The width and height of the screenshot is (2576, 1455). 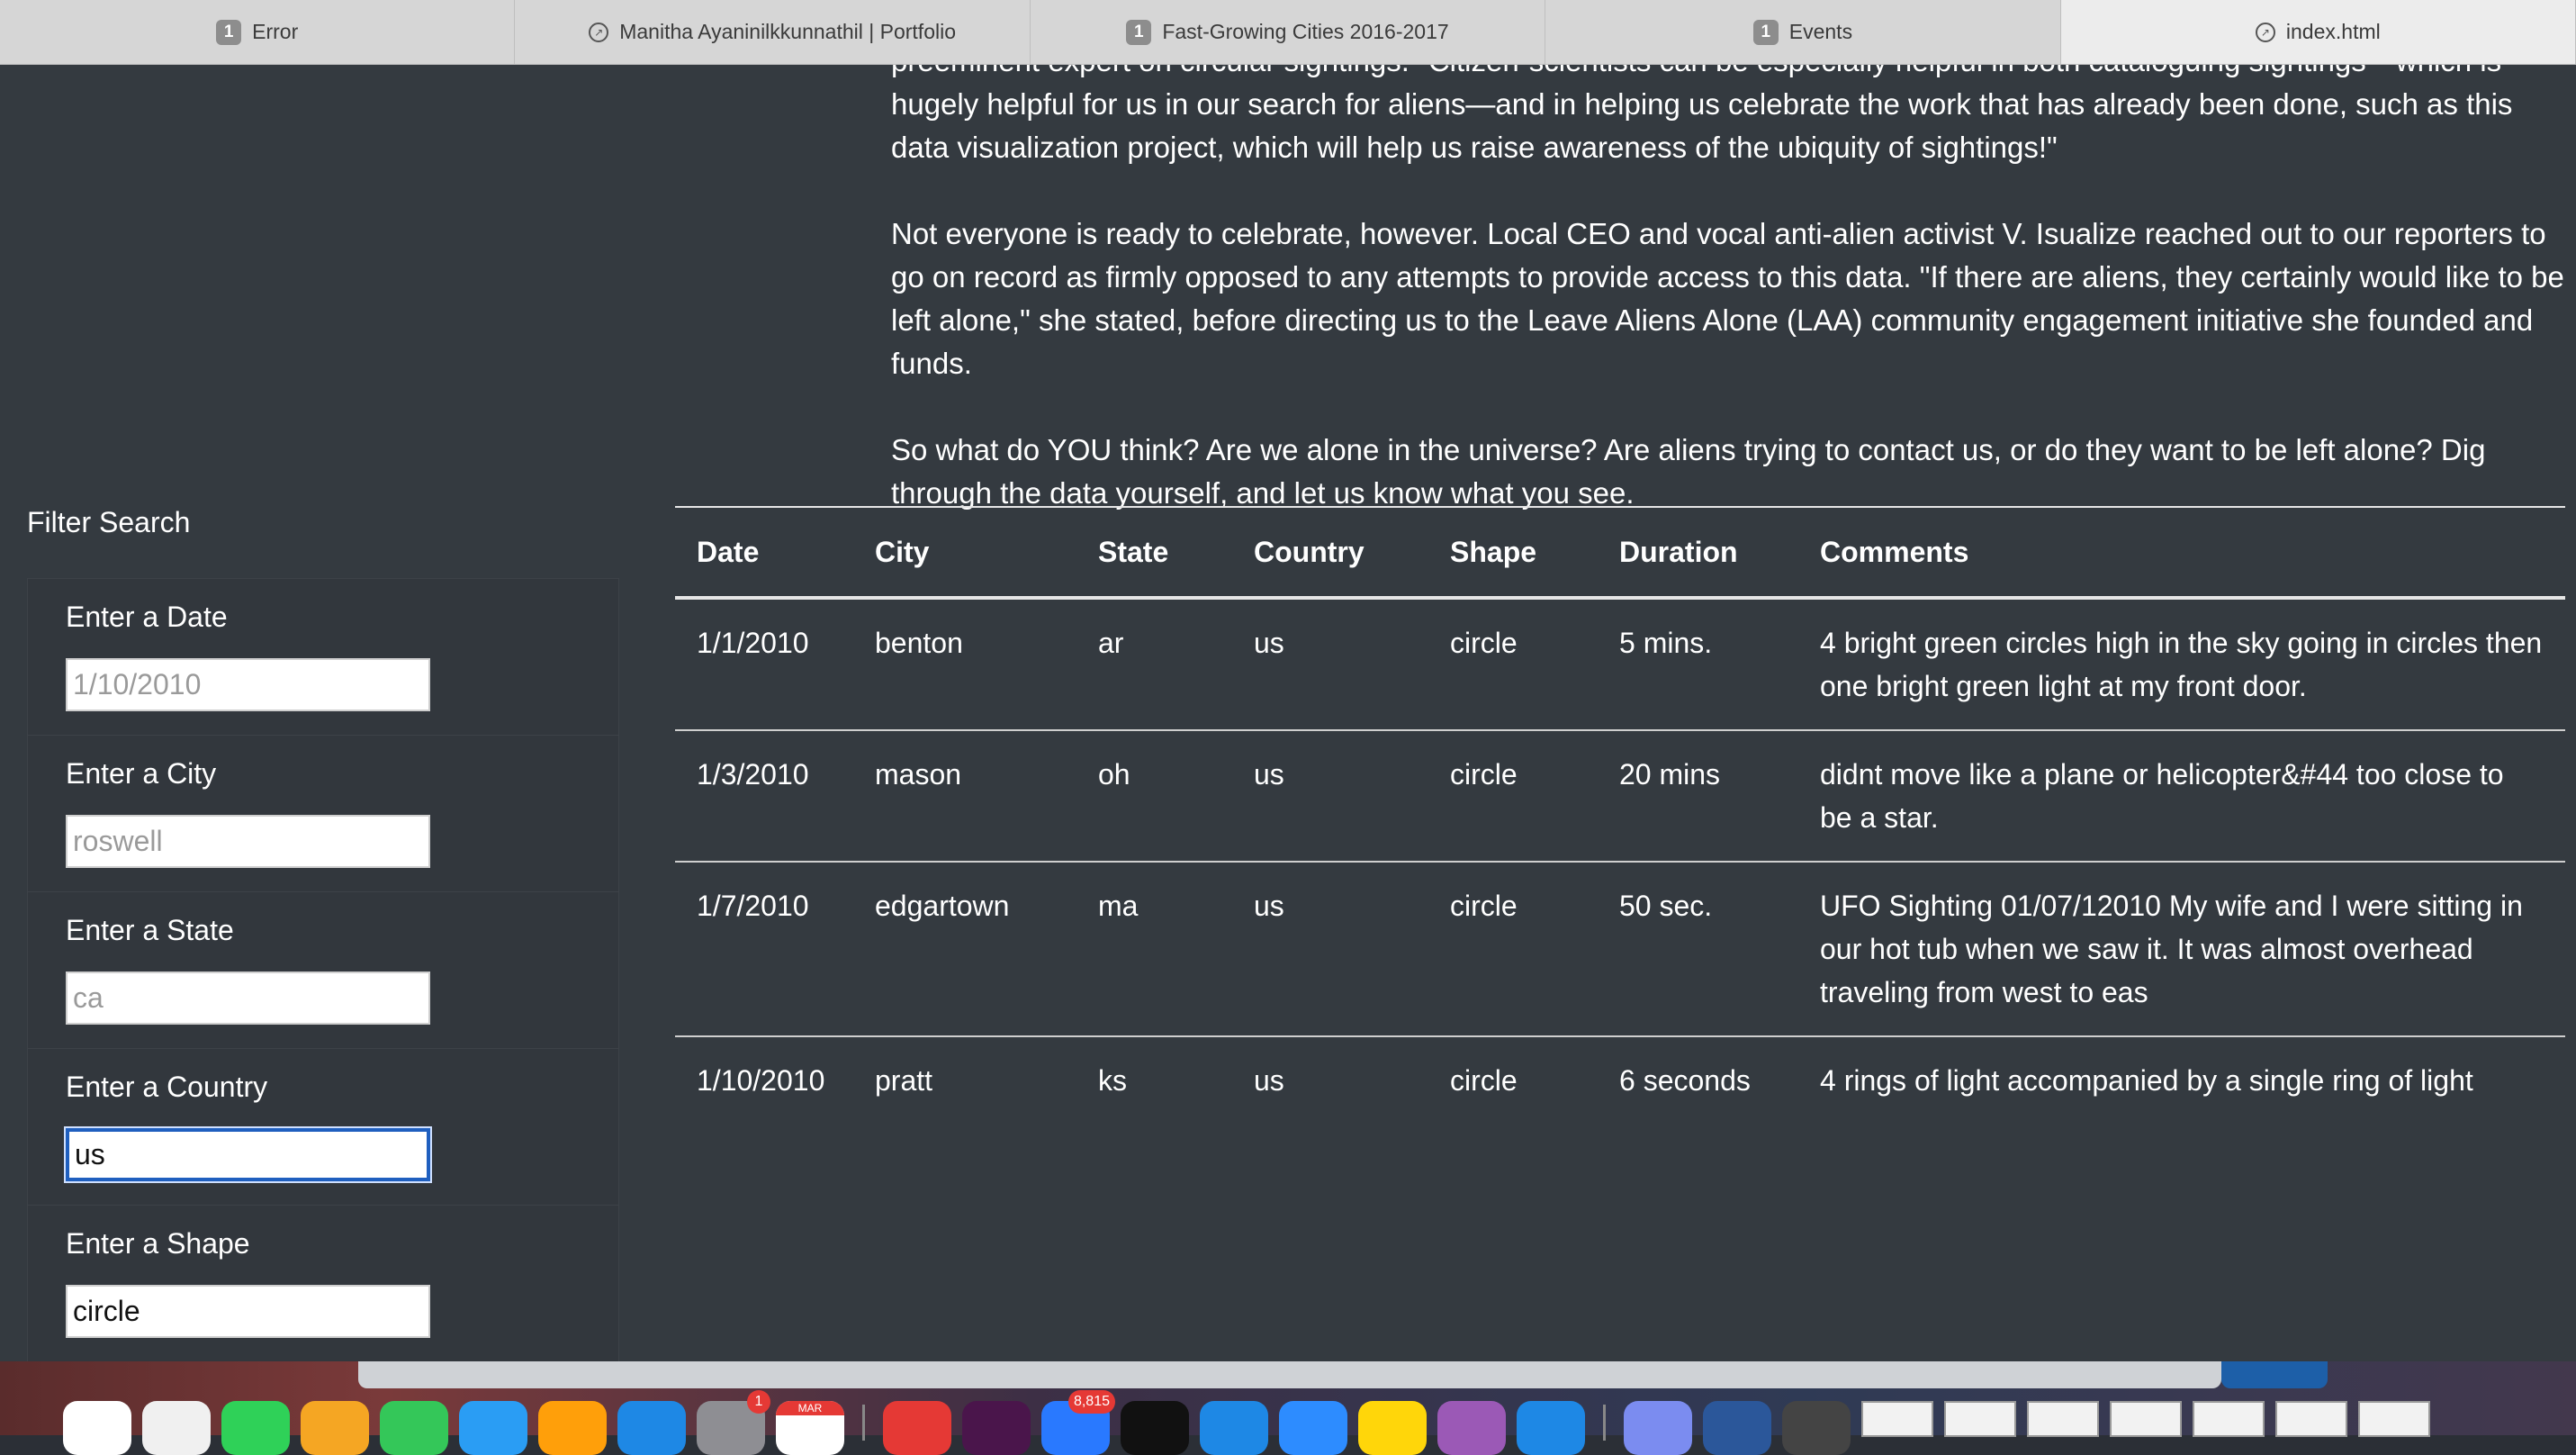 What do you see at coordinates (323, 814) in the screenshot?
I see `filter-group-city: Enter a City` at bounding box center [323, 814].